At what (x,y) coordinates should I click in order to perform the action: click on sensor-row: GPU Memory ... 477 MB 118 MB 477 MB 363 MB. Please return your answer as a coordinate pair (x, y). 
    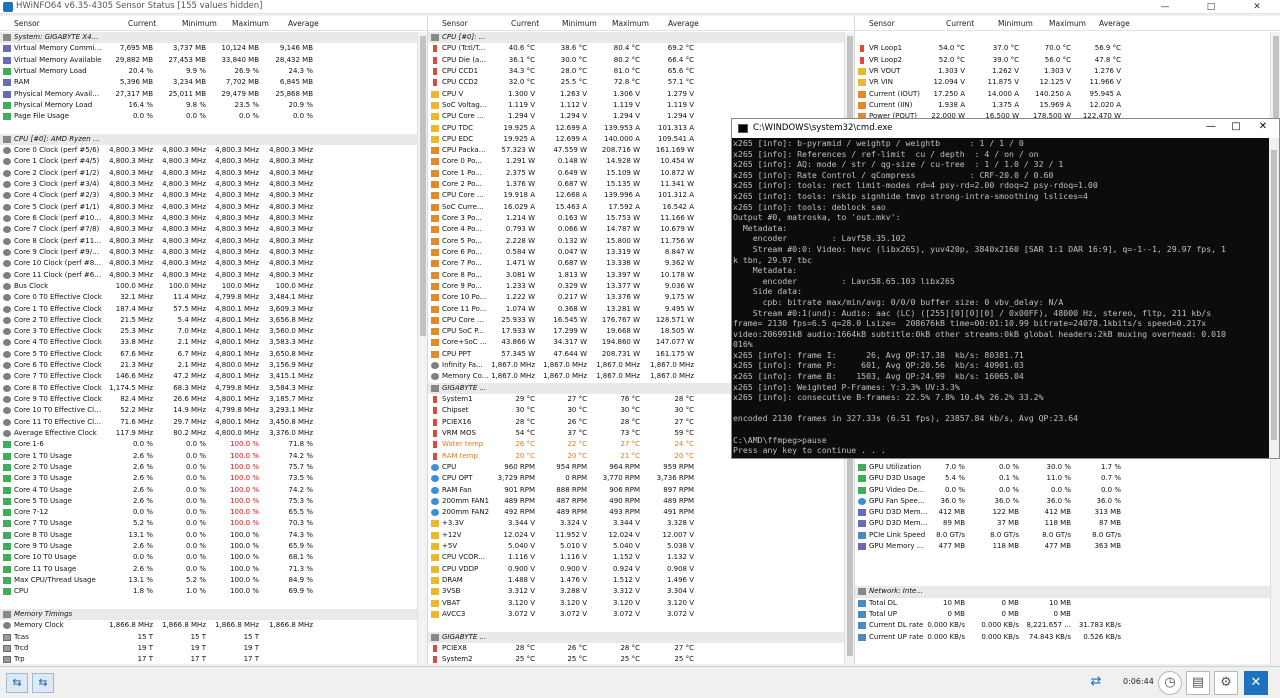
    Looking at the image, I should click on (1062, 546).